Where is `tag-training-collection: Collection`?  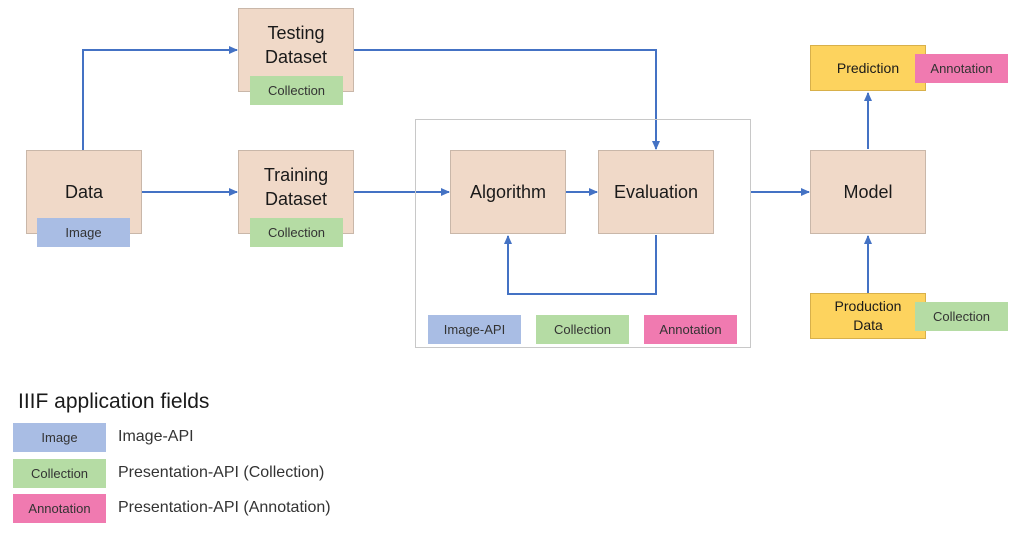 tag-training-collection: Collection is located at coordinates (296, 232).